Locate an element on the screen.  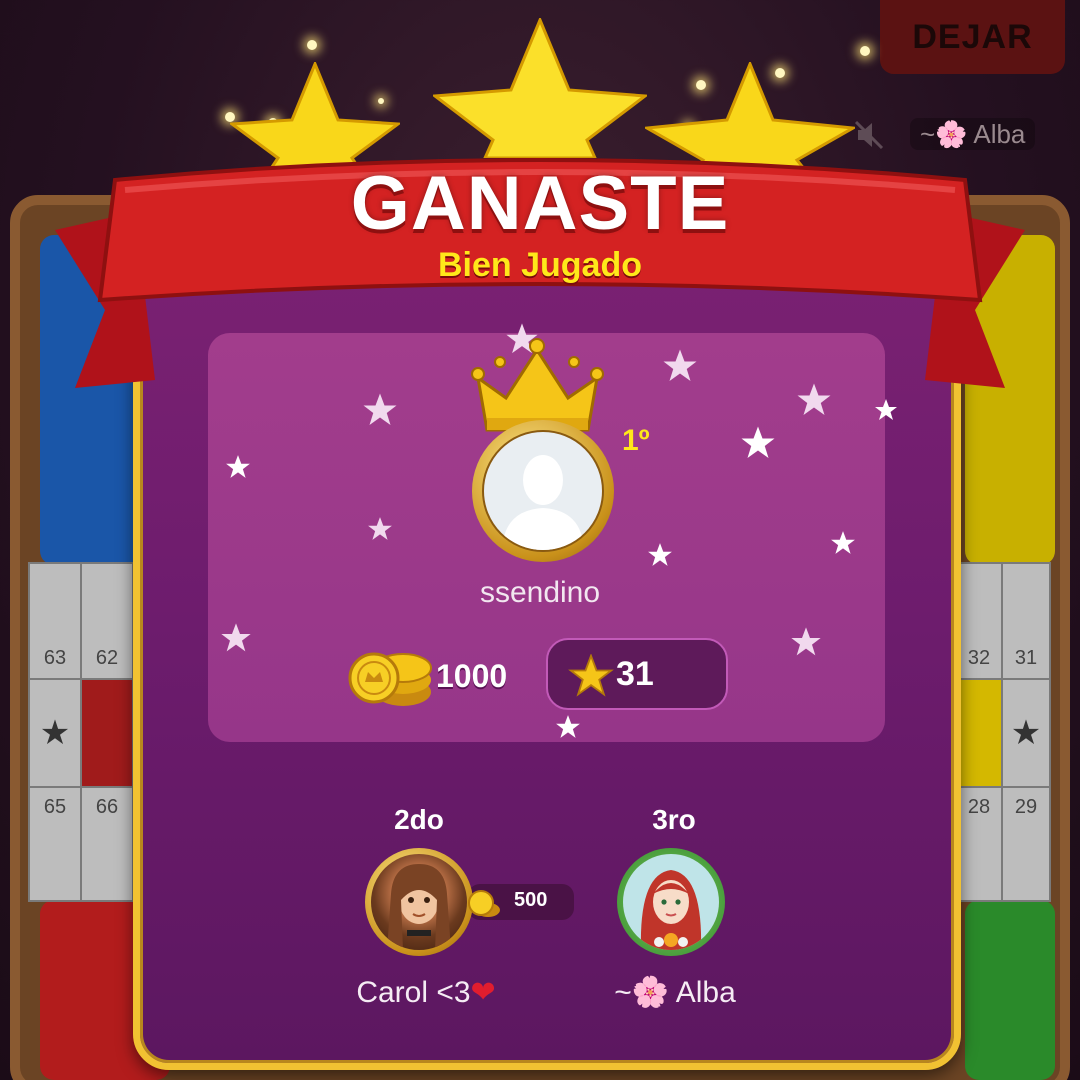
second-rank: 2do is located at coordinates (419, 819).